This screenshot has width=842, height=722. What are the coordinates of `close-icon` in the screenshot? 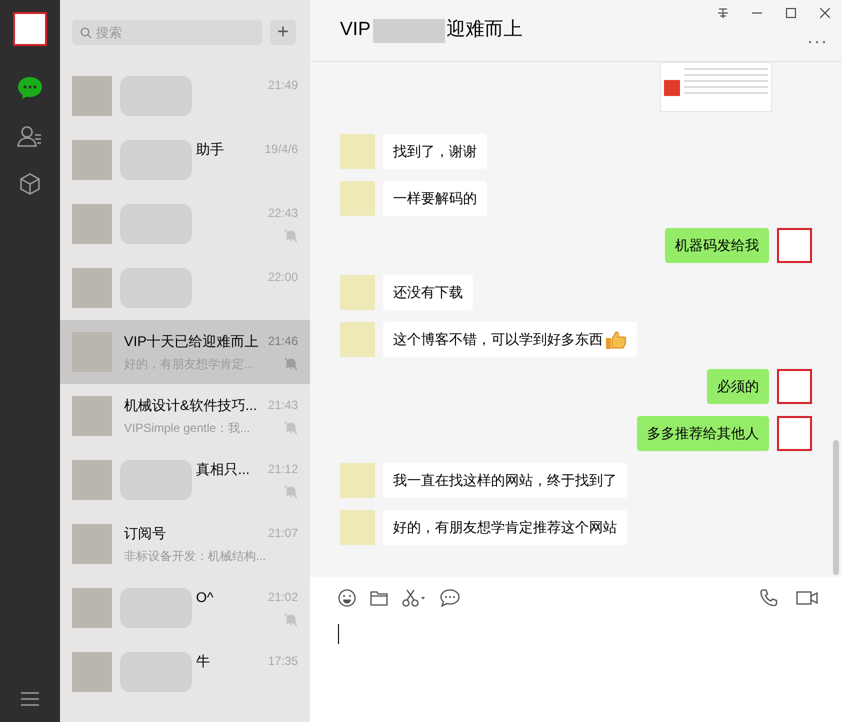 It's located at (825, 13).